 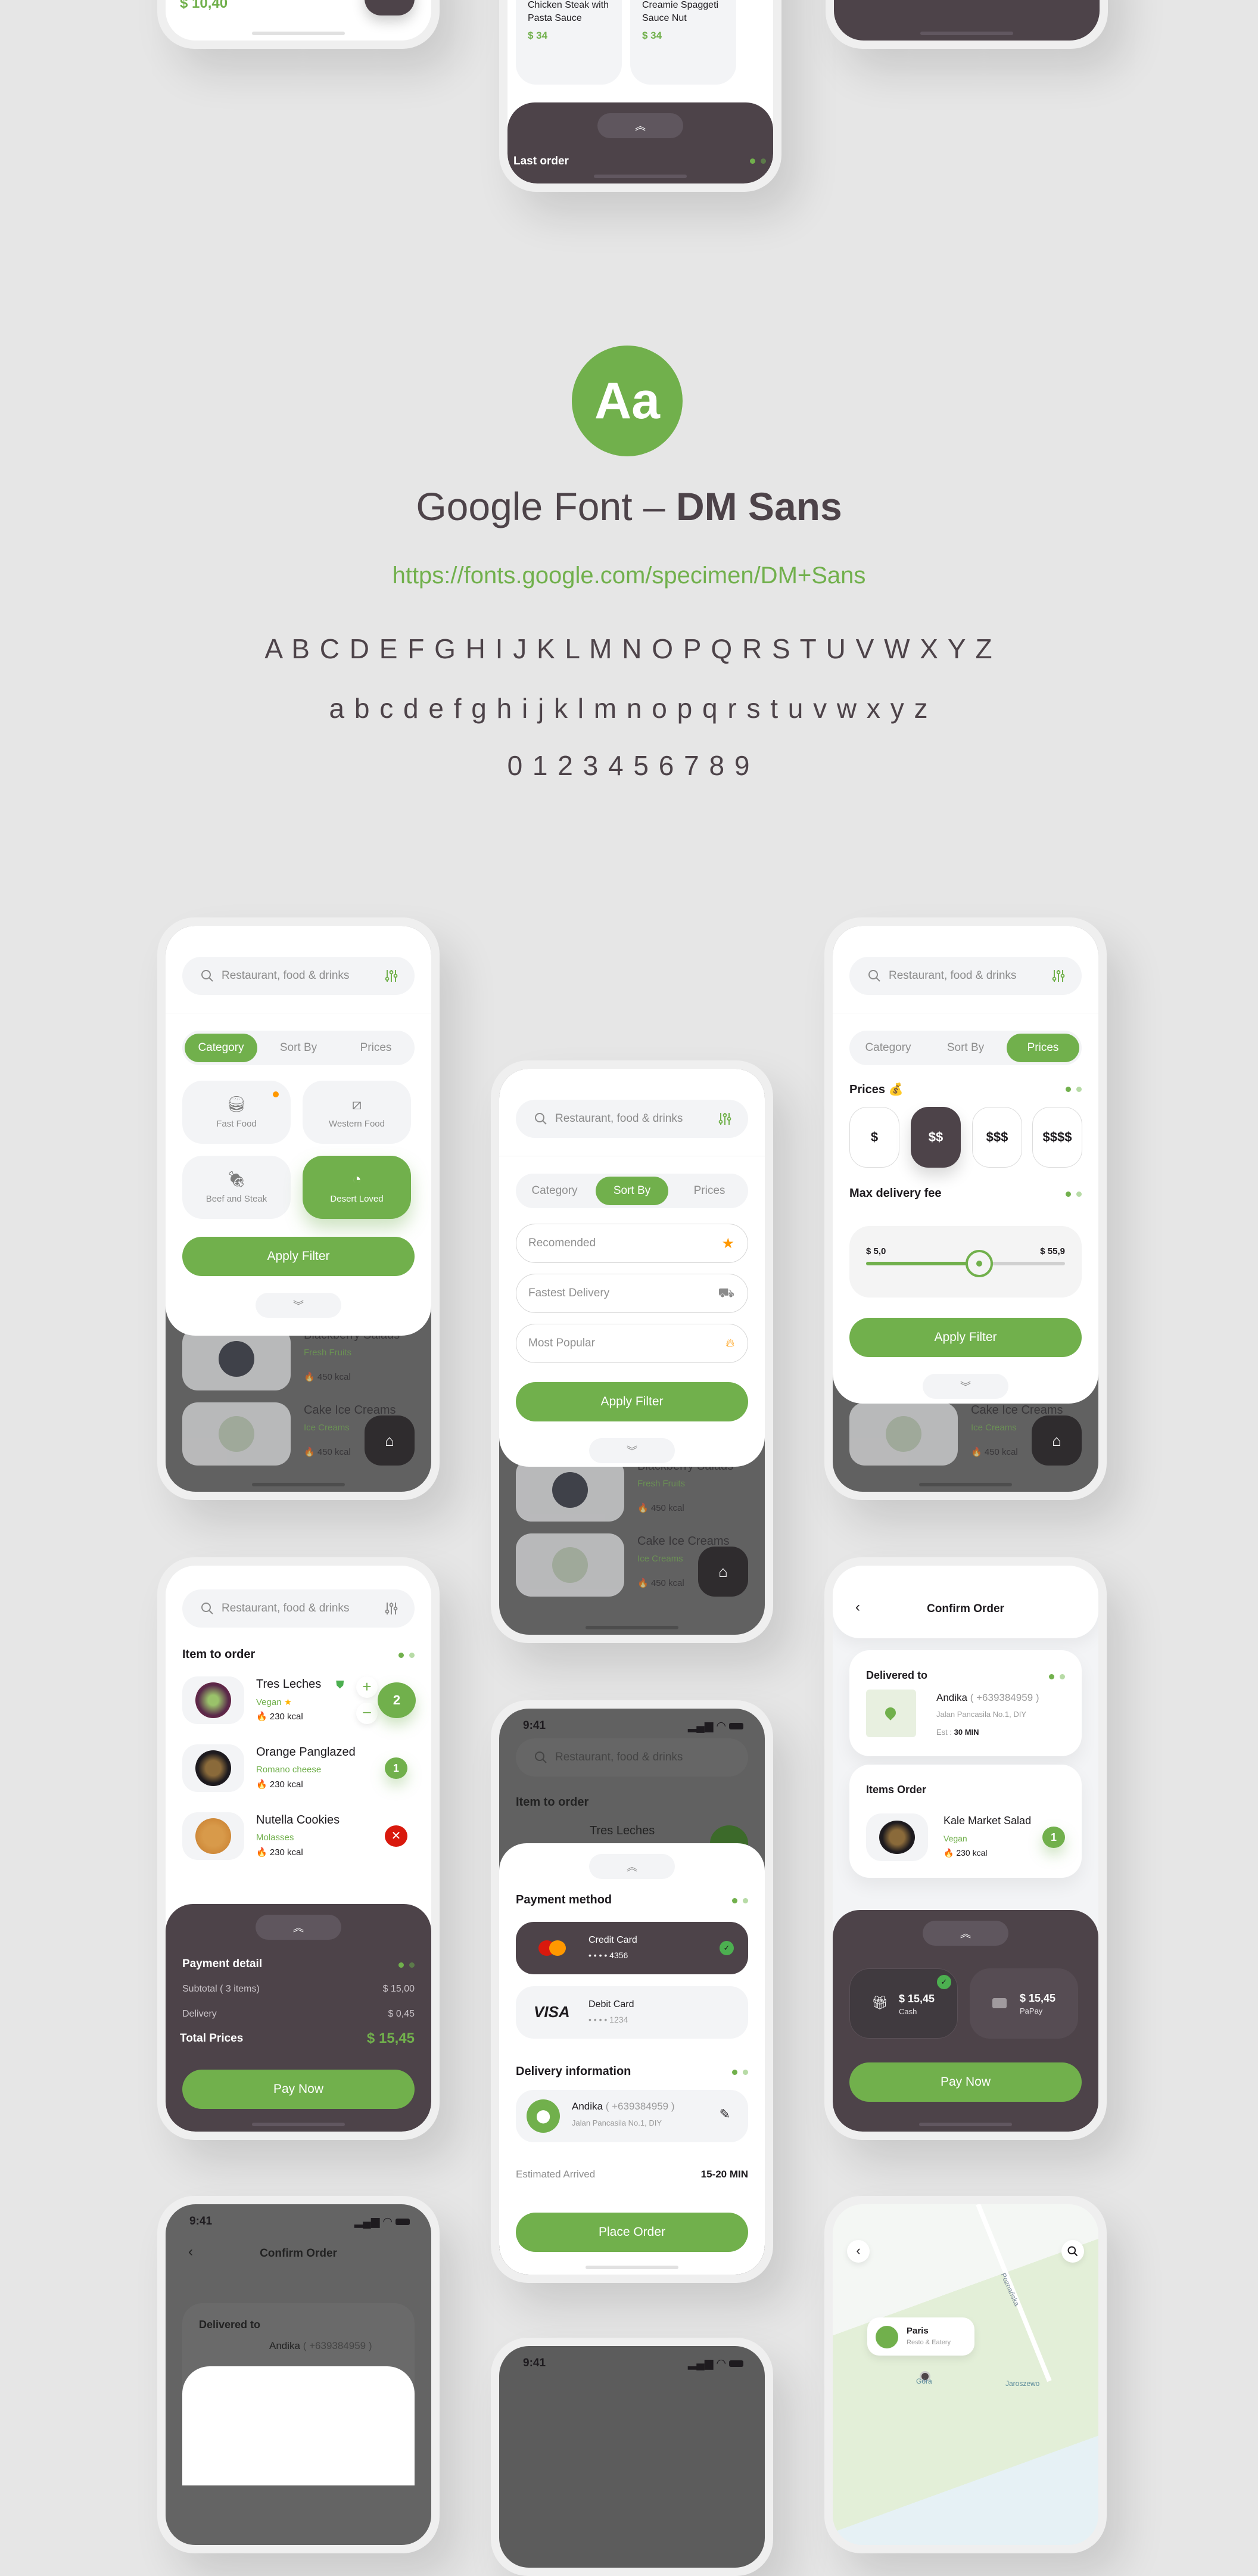 What do you see at coordinates (640, 142) in the screenshot?
I see `last-order-sheet: ︽ Last order` at bounding box center [640, 142].